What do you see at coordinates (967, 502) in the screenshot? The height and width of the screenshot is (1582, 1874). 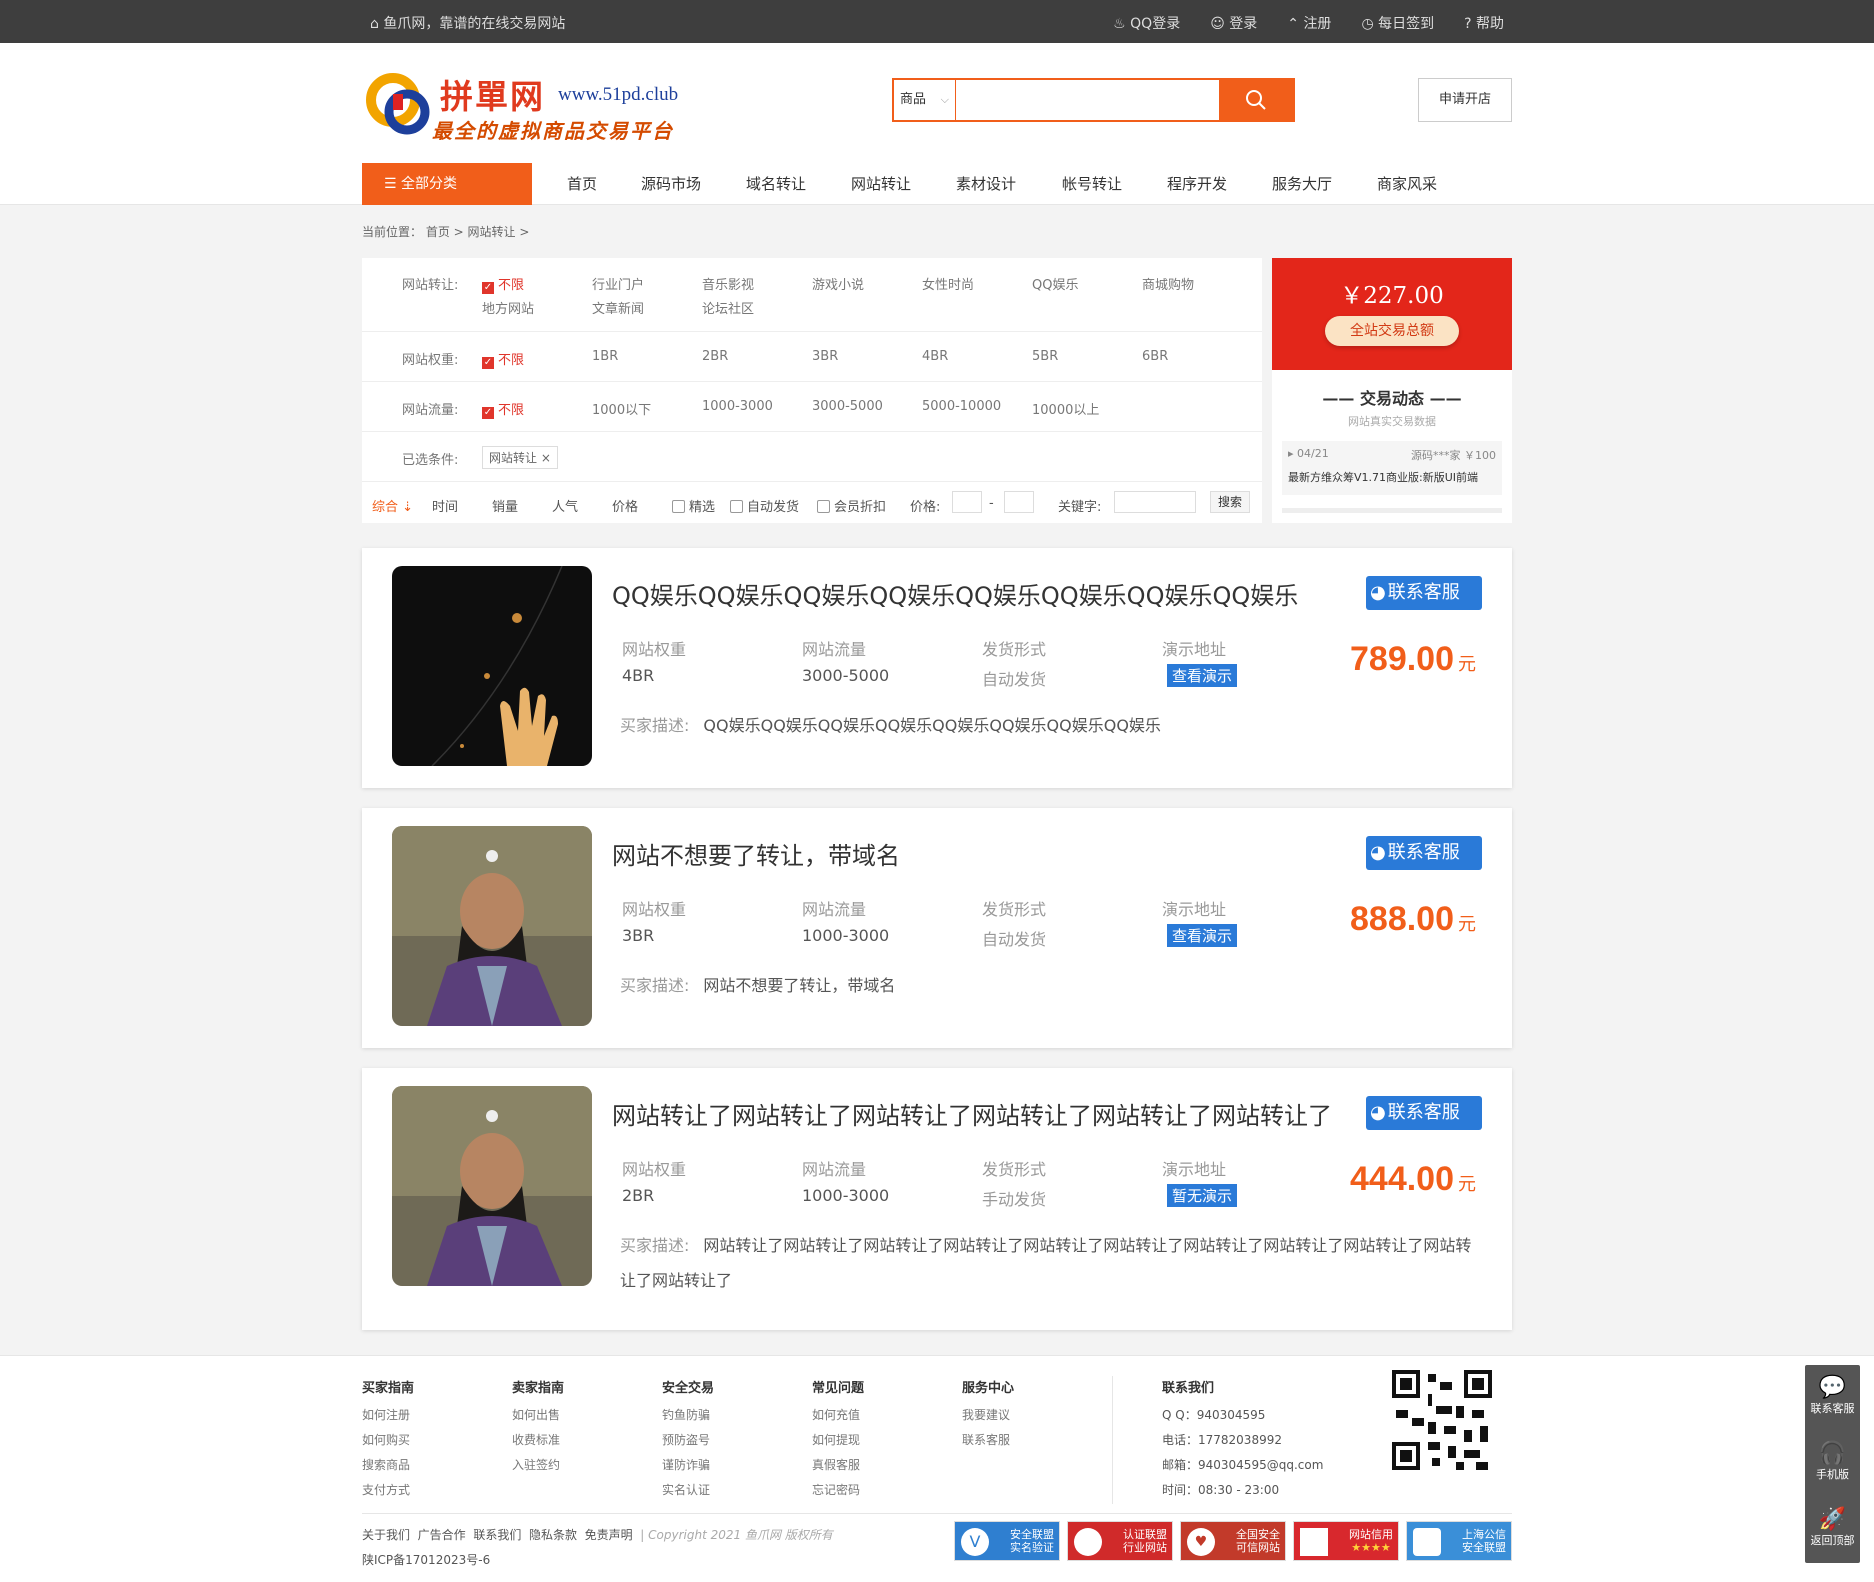 I see `price-min-input` at bounding box center [967, 502].